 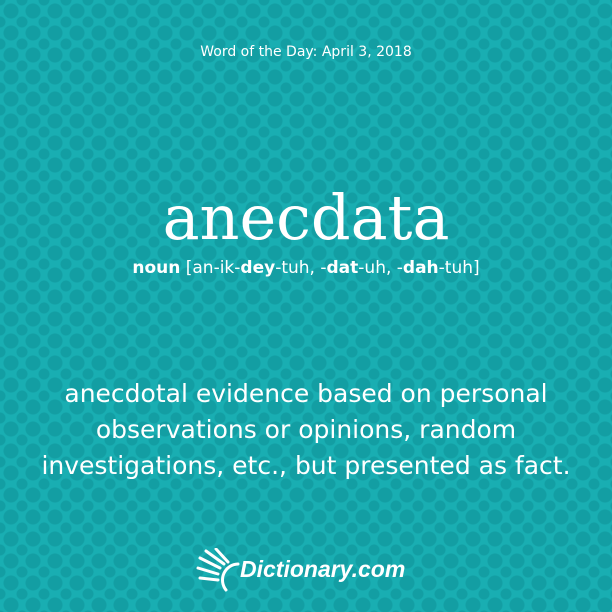 What do you see at coordinates (301, 268) in the screenshot?
I see `pron-seg: -tuh, -` at bounding box center [301, 268].